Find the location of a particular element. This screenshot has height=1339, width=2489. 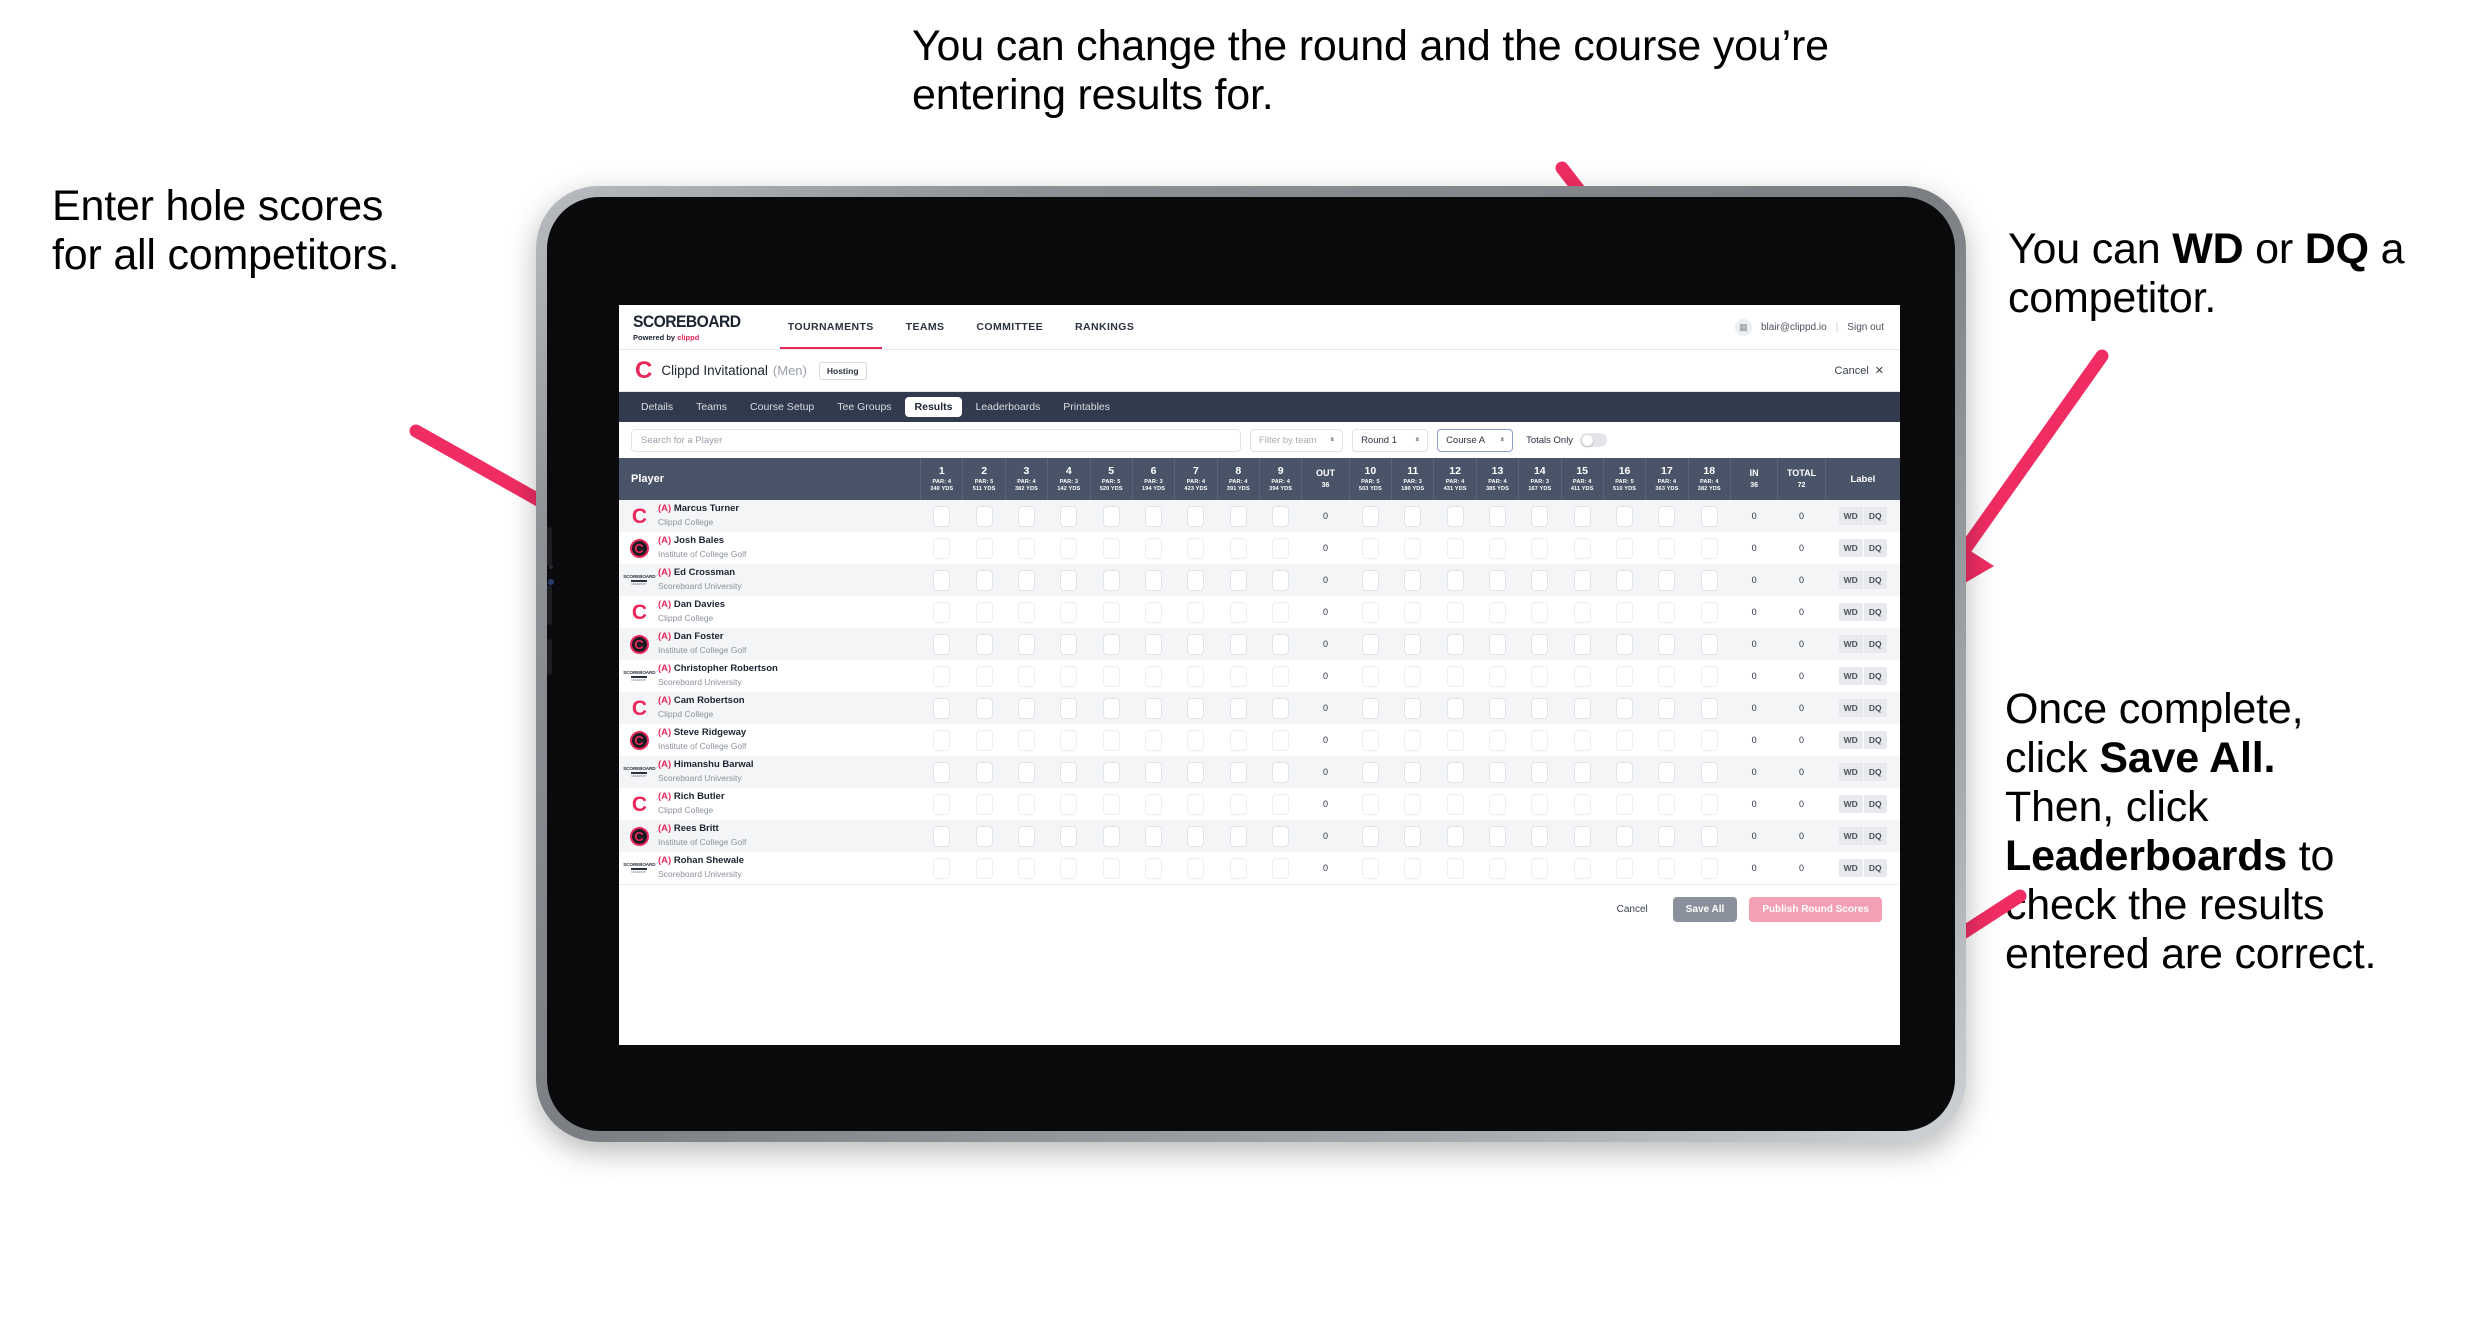

cancel-button: Cancel is located at coordinates (1632, 909).